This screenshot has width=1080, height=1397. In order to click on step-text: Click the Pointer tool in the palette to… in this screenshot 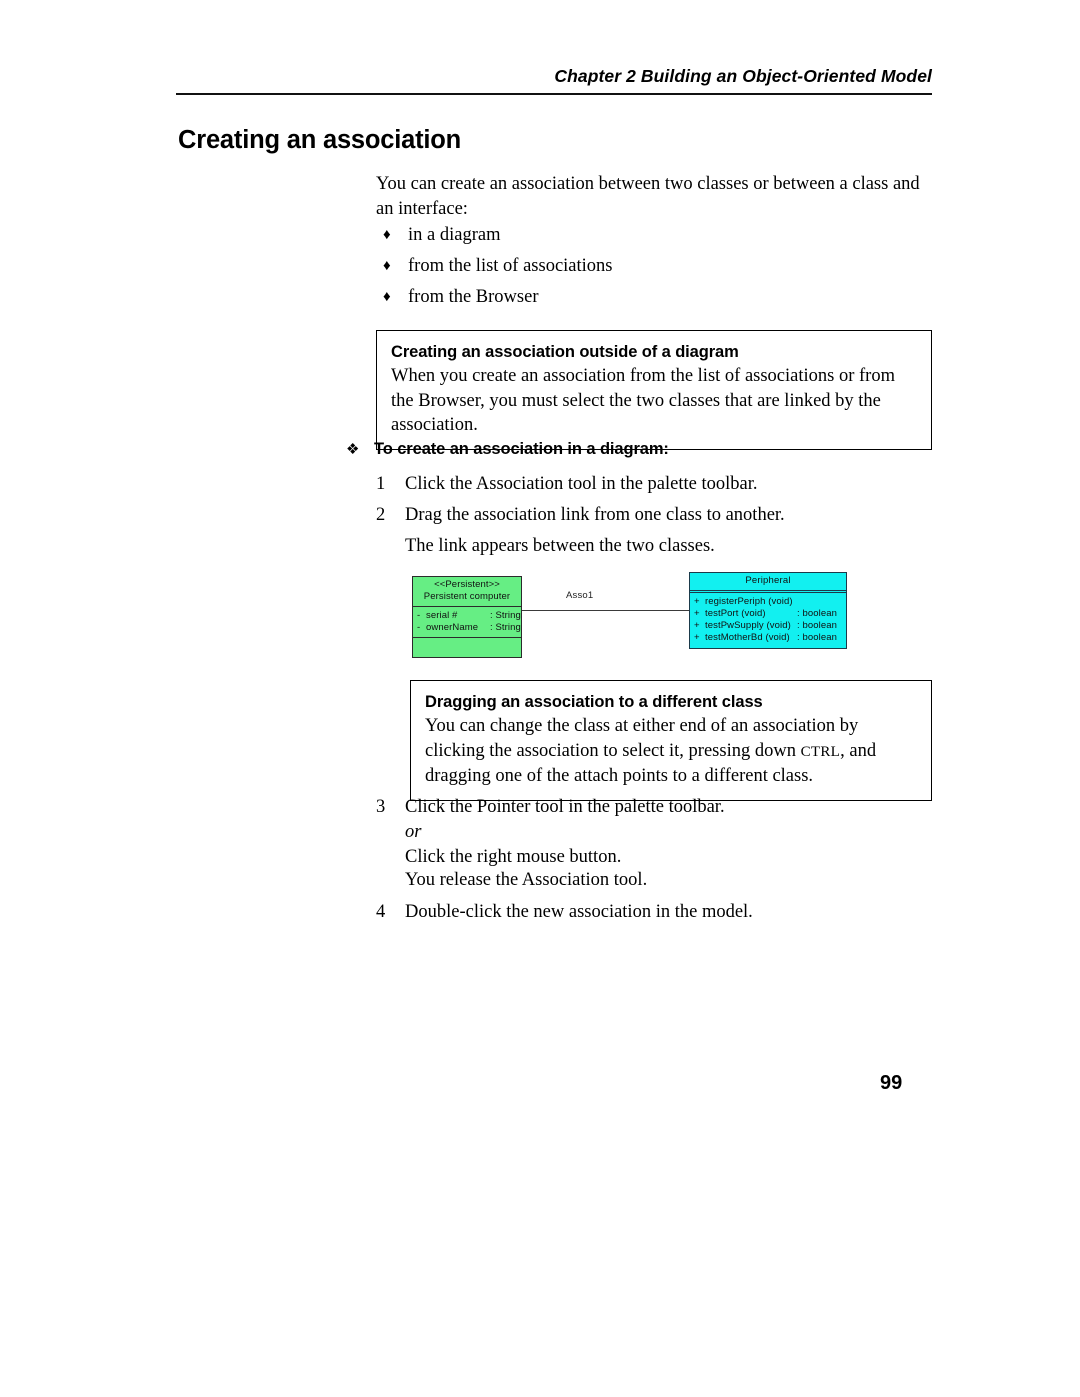, I will do `click(565, 807)`.